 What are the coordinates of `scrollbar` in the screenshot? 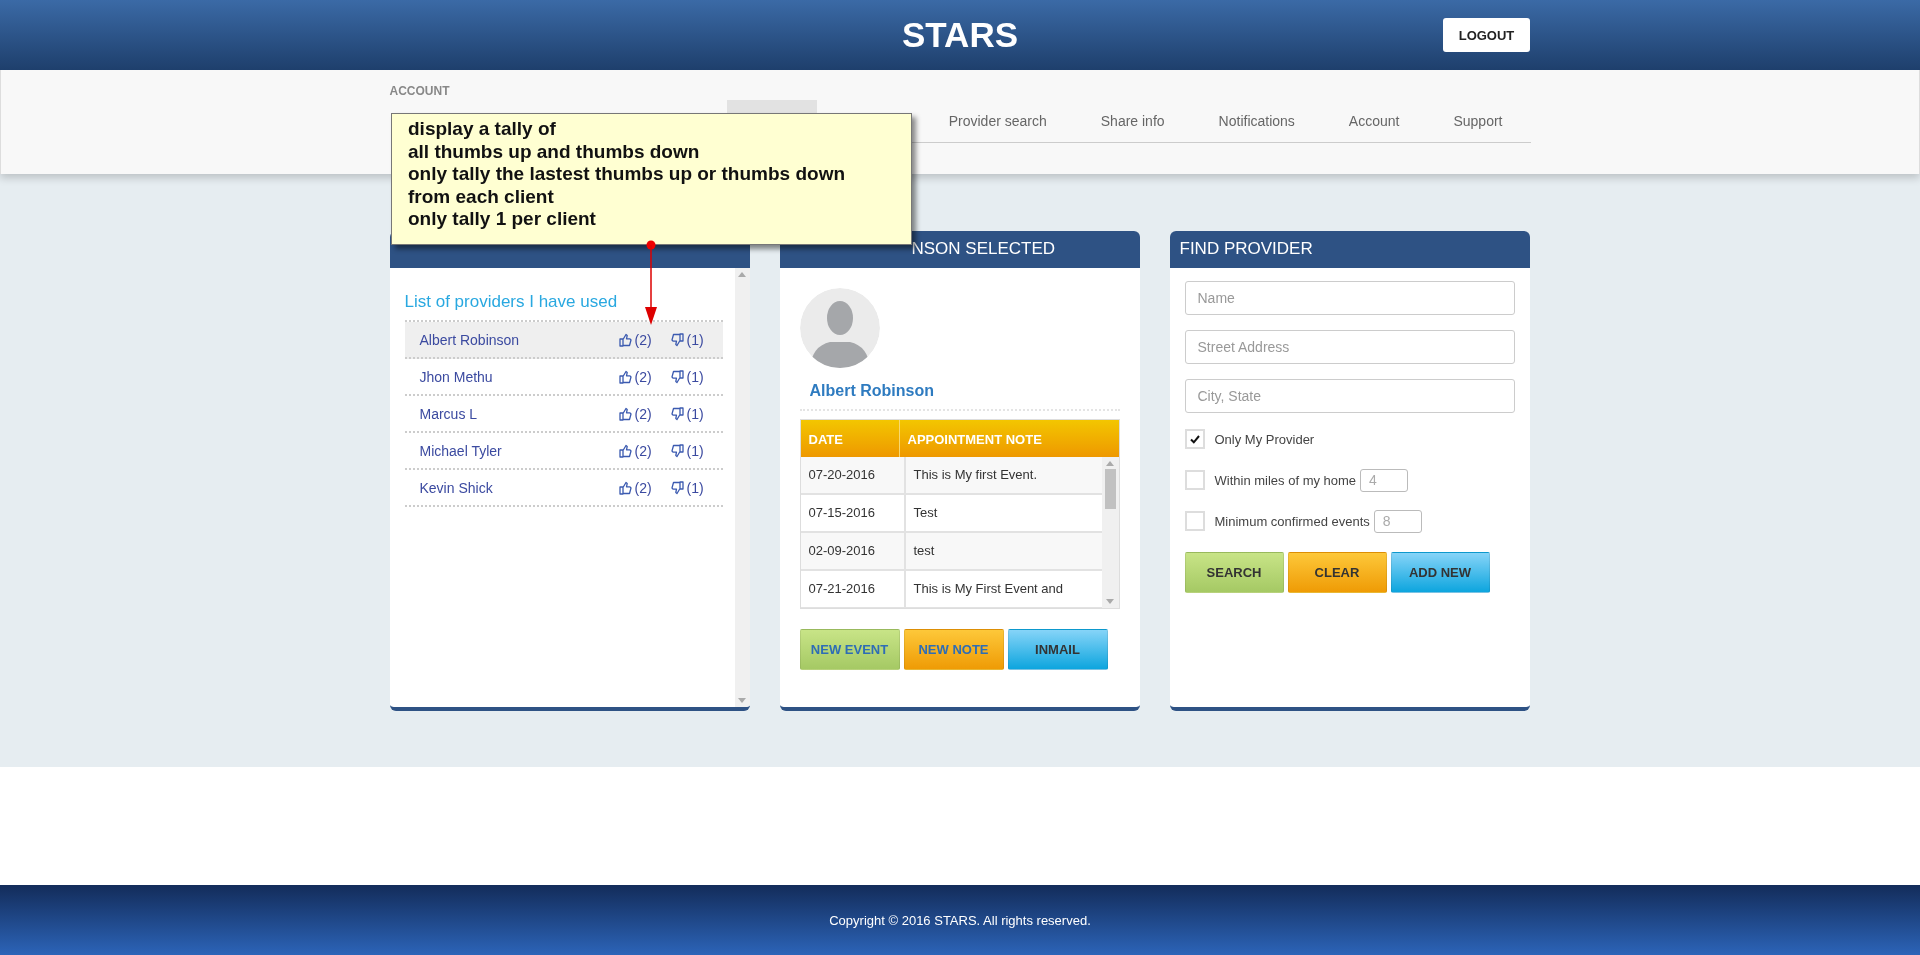 It's located at (742, 487).